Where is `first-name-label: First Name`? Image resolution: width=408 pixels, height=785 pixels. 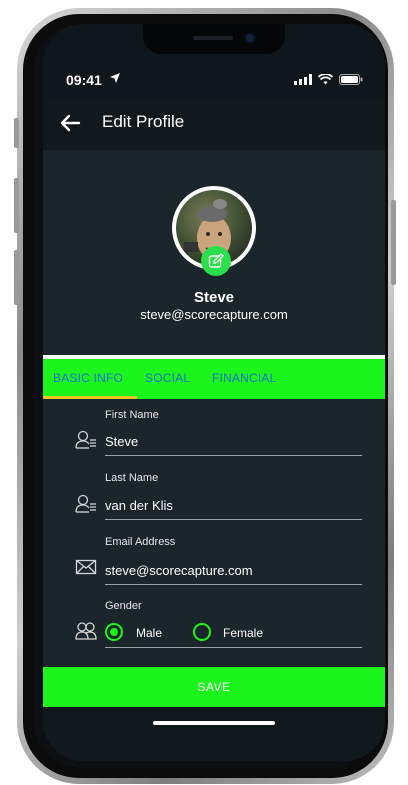 first-name-label: First Name is located at coordinates (132, 415).